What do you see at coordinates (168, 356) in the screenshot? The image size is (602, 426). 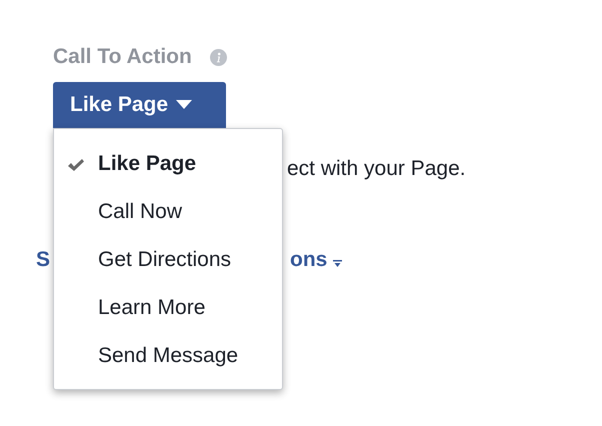 I see `menu-item: Send Message` at bounding box center [168, 356].